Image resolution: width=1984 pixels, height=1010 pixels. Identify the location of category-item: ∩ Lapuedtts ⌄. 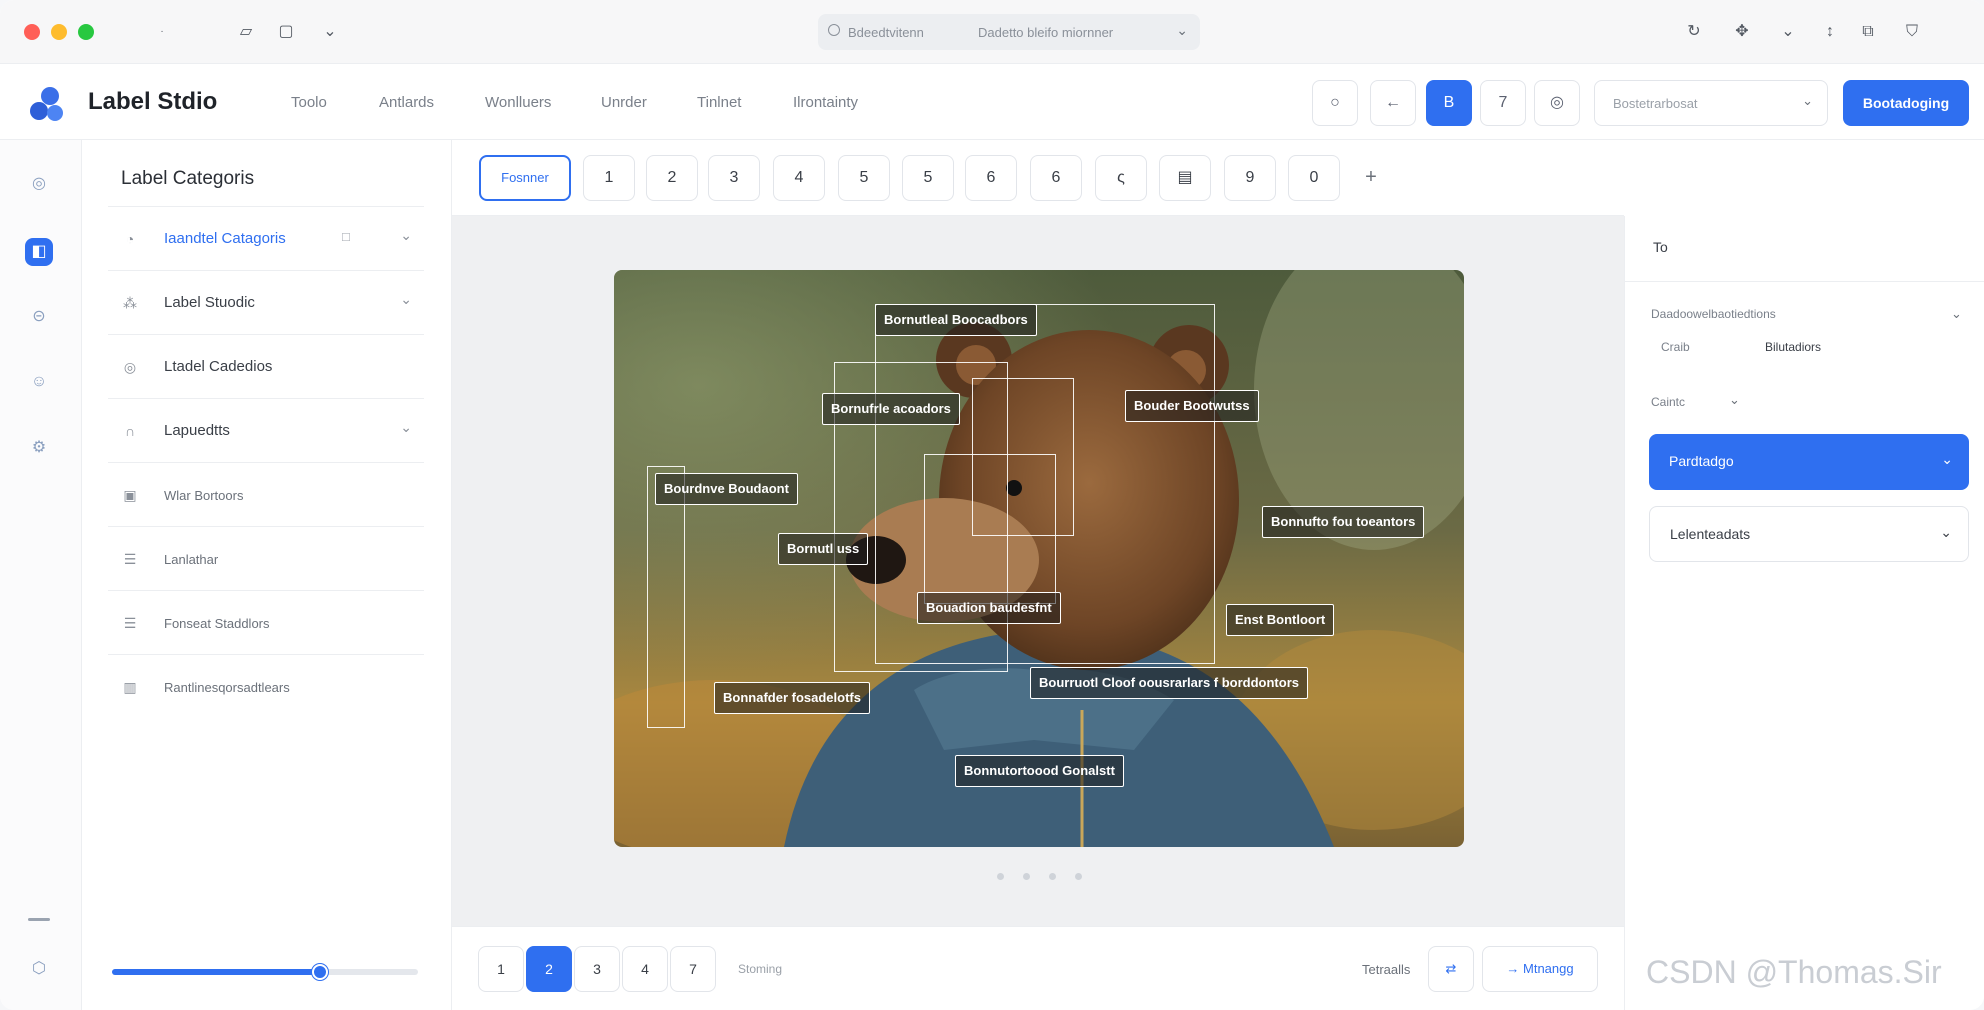
(266, 430).